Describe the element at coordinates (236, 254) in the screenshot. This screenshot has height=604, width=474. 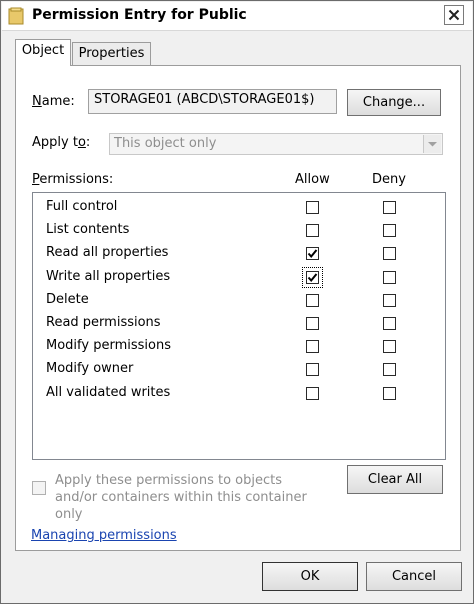
I see `permission-row: Read all properties` at that location.